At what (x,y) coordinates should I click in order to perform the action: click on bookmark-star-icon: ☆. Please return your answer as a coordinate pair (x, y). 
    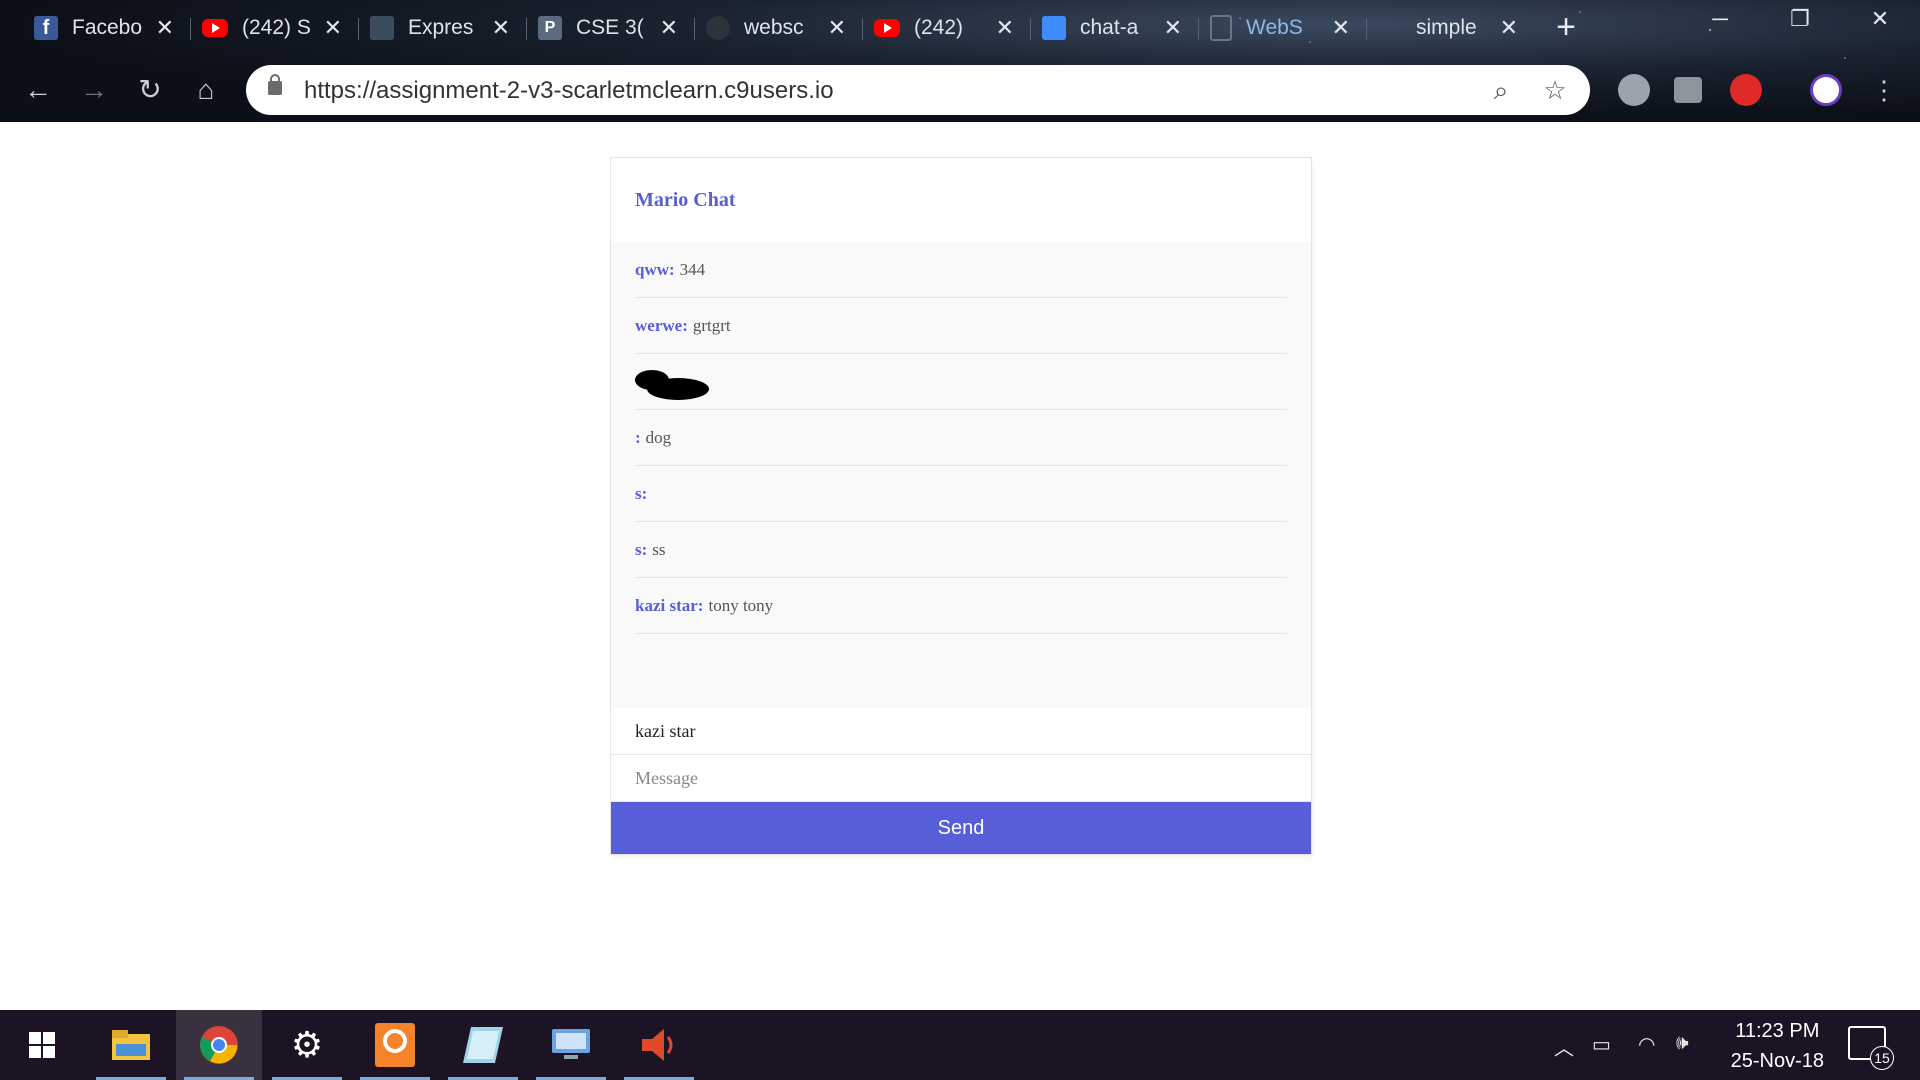
    Looking at the image, I should click on (1555, 90).